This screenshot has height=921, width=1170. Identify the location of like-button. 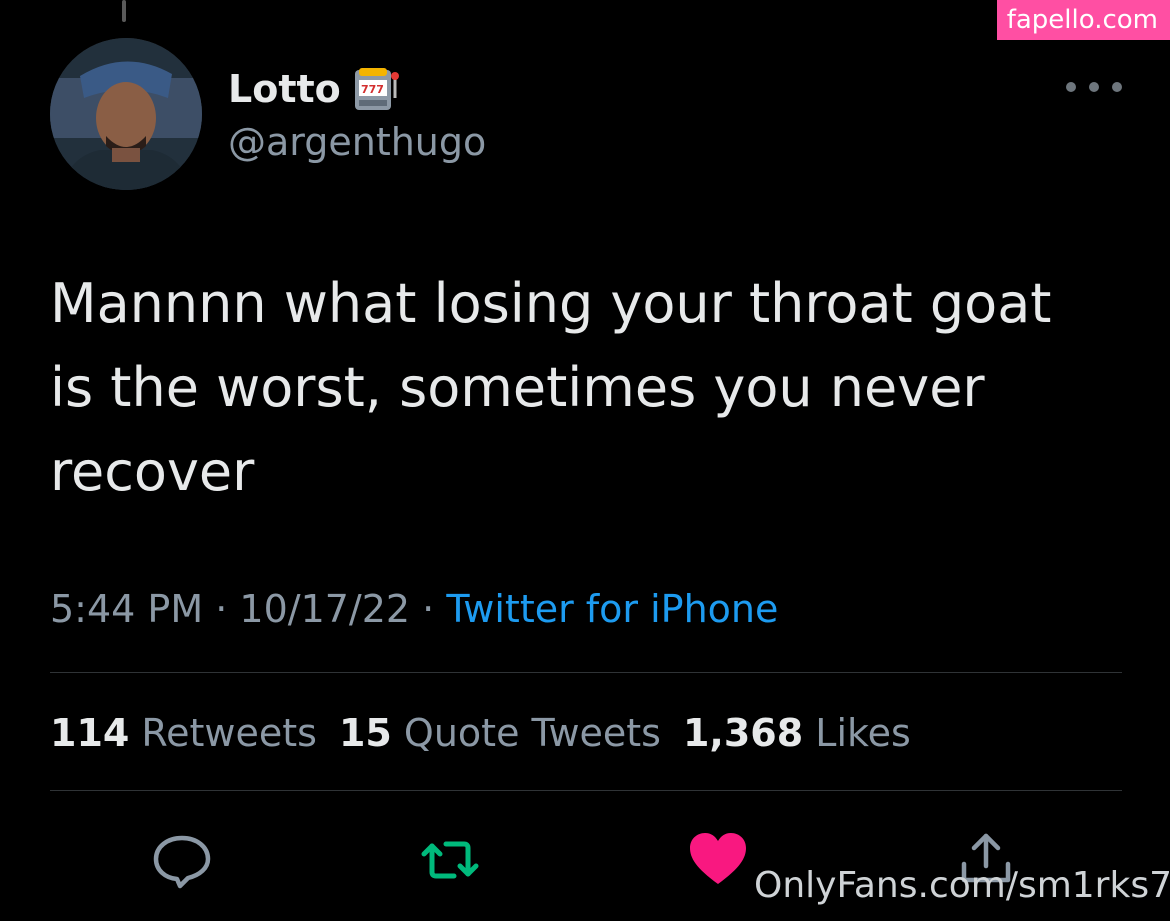
(718, 860).